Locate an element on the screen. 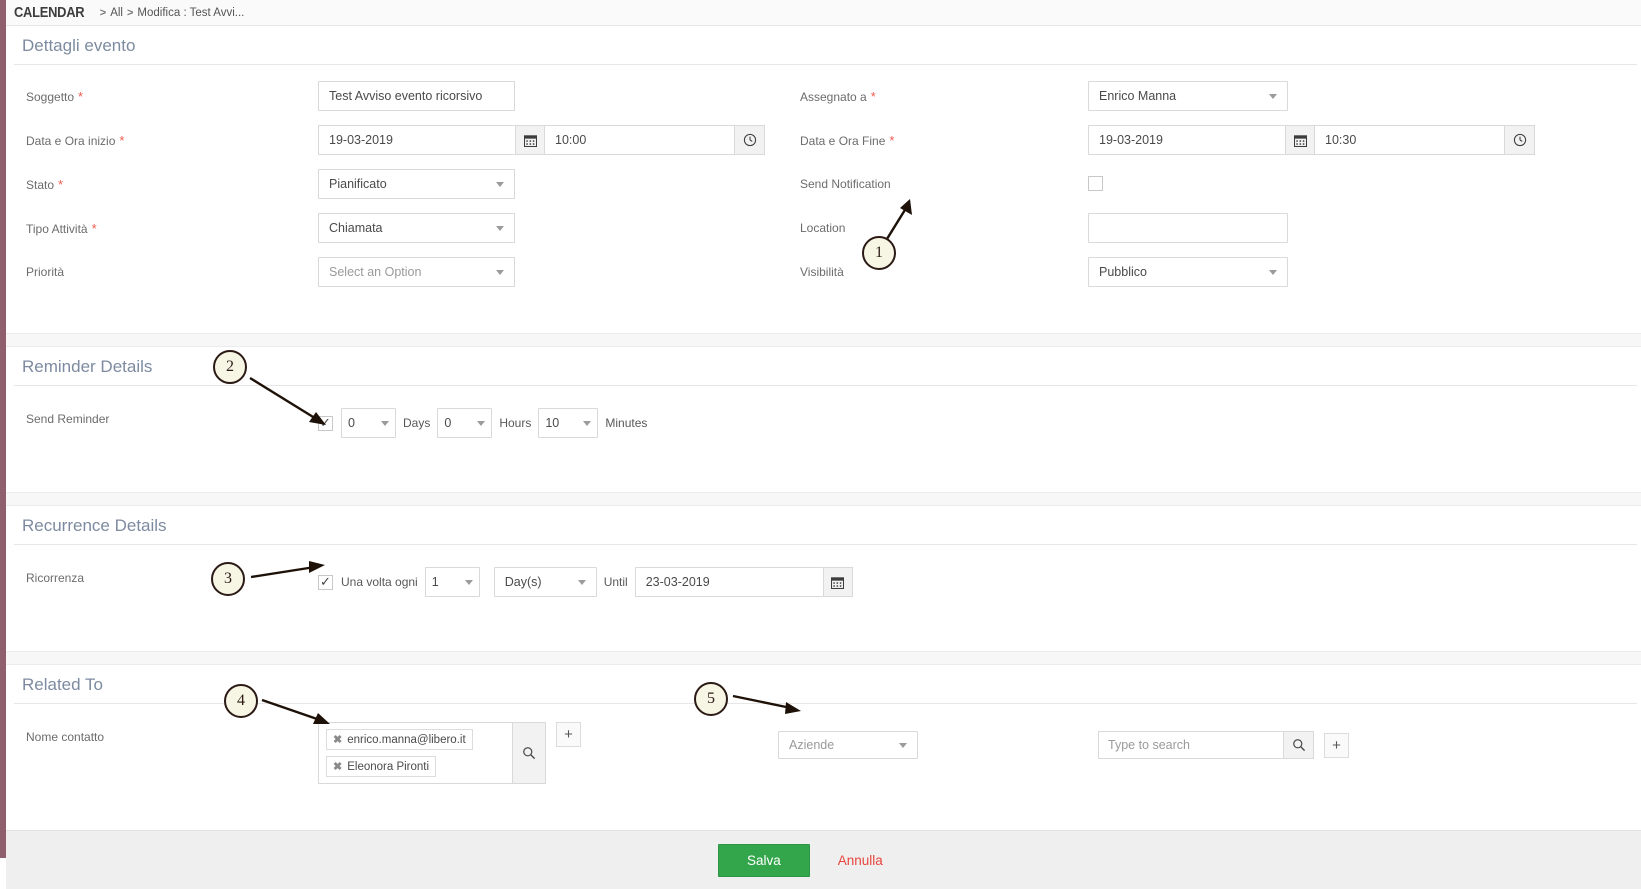 This screenshot has width=1641, height=889. calendar-icon-start is located at coordinates (530, 140).